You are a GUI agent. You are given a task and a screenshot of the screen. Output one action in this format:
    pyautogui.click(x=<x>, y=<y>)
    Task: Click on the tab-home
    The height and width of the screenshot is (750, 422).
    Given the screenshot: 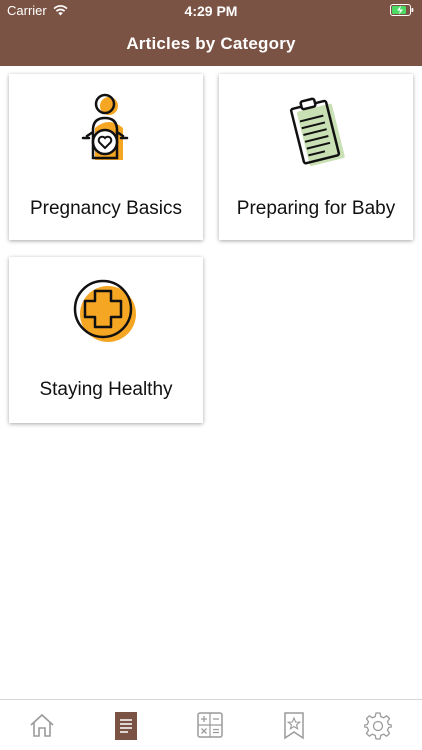 What is the action you would take?
    pyautogui.click(x=42, y=725)
    